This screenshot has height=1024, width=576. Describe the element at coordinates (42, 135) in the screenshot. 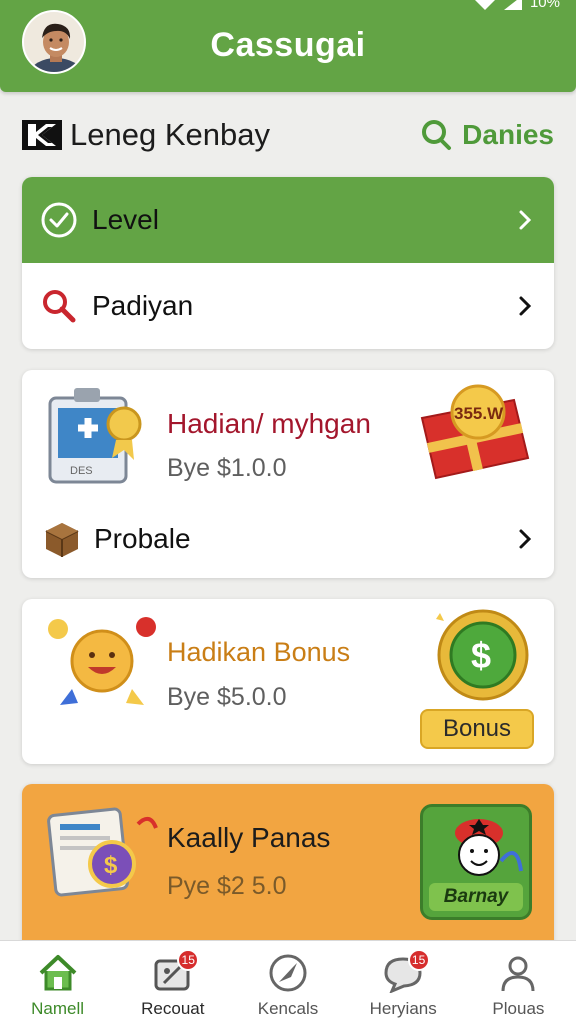

I see `brand-logo-icon` at that location.